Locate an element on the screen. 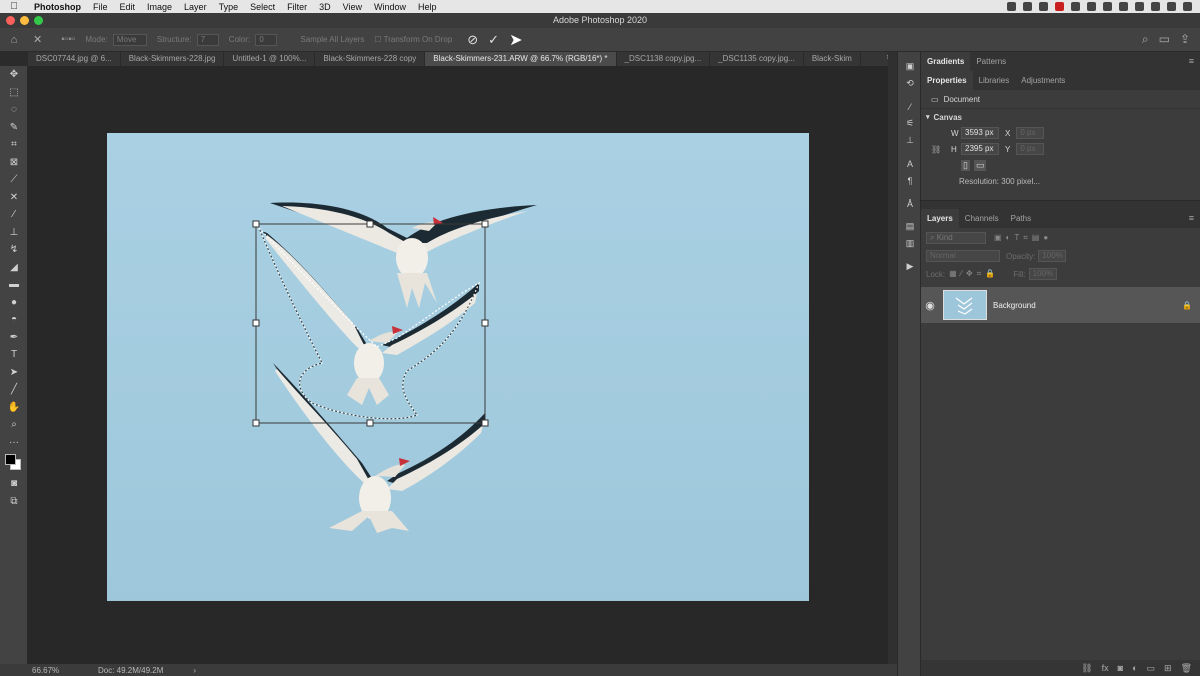 The width and height of the screenshot is (1200, 676). tab-channels: Channels is located at coordinates (982, 218).